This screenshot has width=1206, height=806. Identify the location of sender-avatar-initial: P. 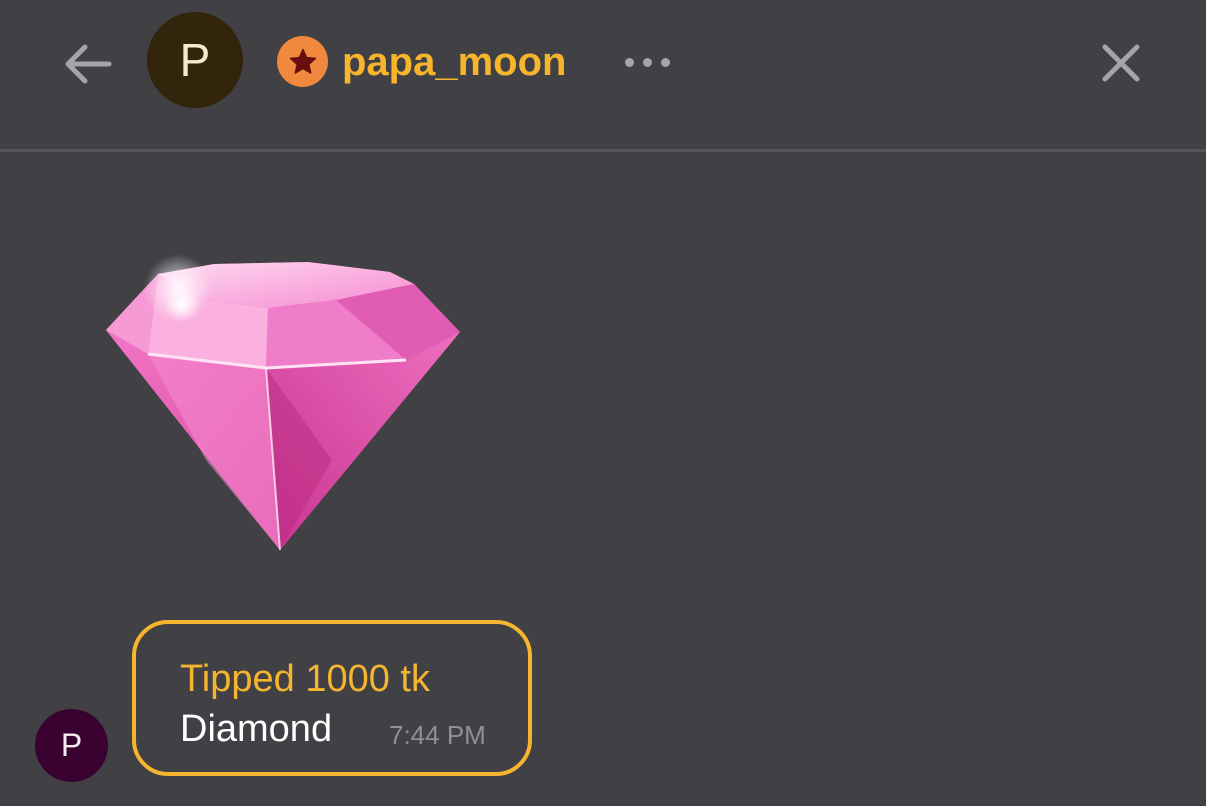
(71, 745).